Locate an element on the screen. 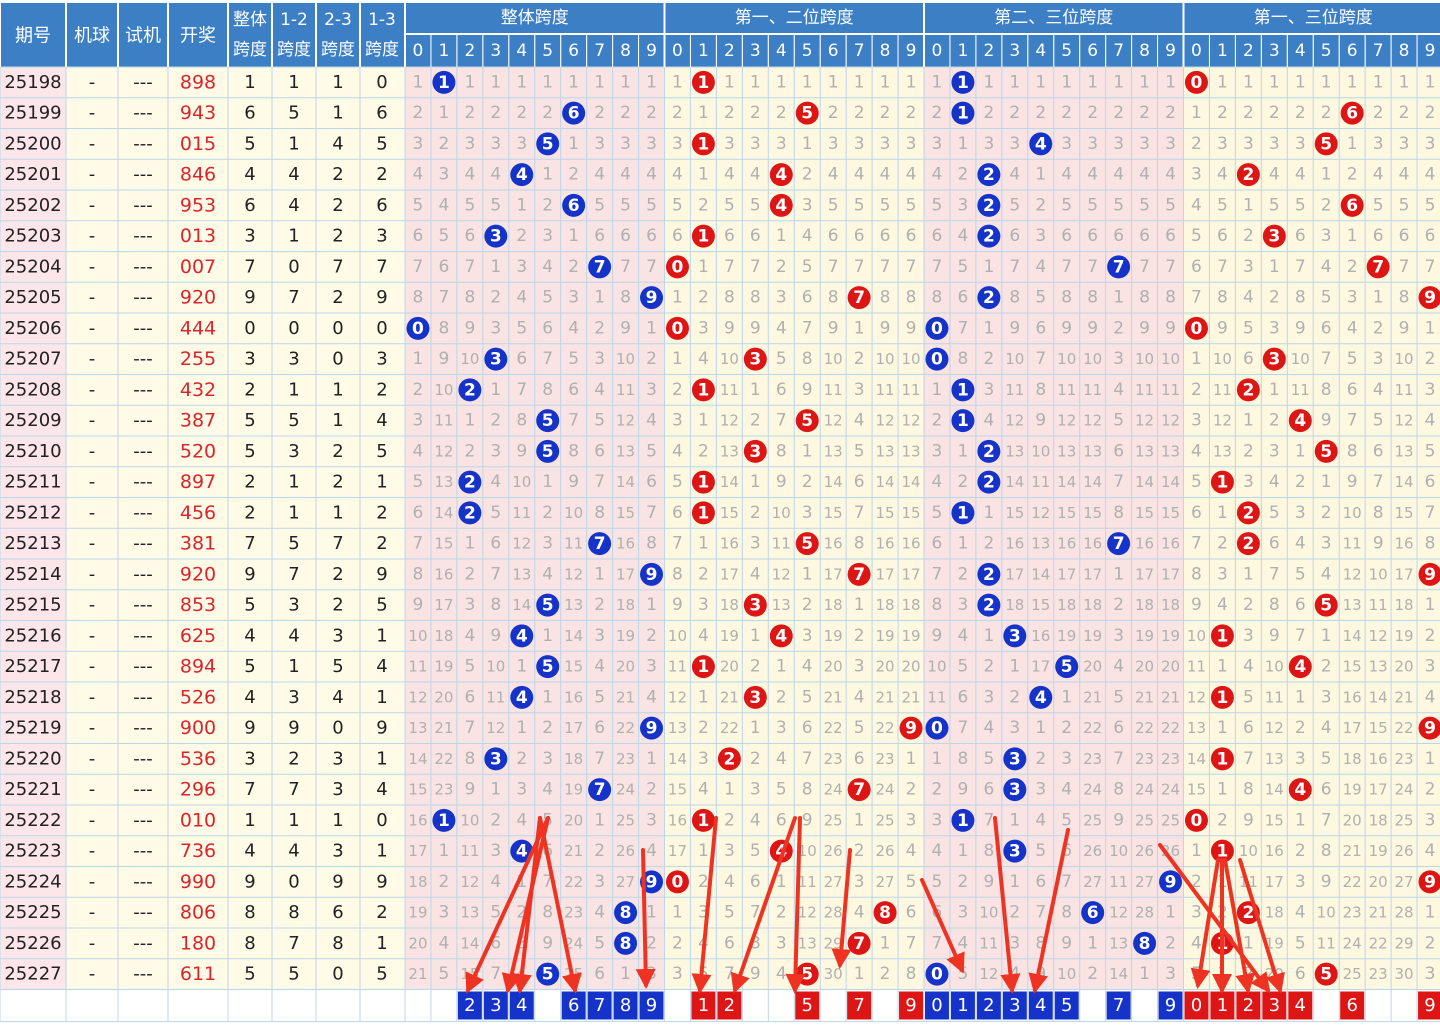  digit-header: 8 is located at coordinates (625, 51).